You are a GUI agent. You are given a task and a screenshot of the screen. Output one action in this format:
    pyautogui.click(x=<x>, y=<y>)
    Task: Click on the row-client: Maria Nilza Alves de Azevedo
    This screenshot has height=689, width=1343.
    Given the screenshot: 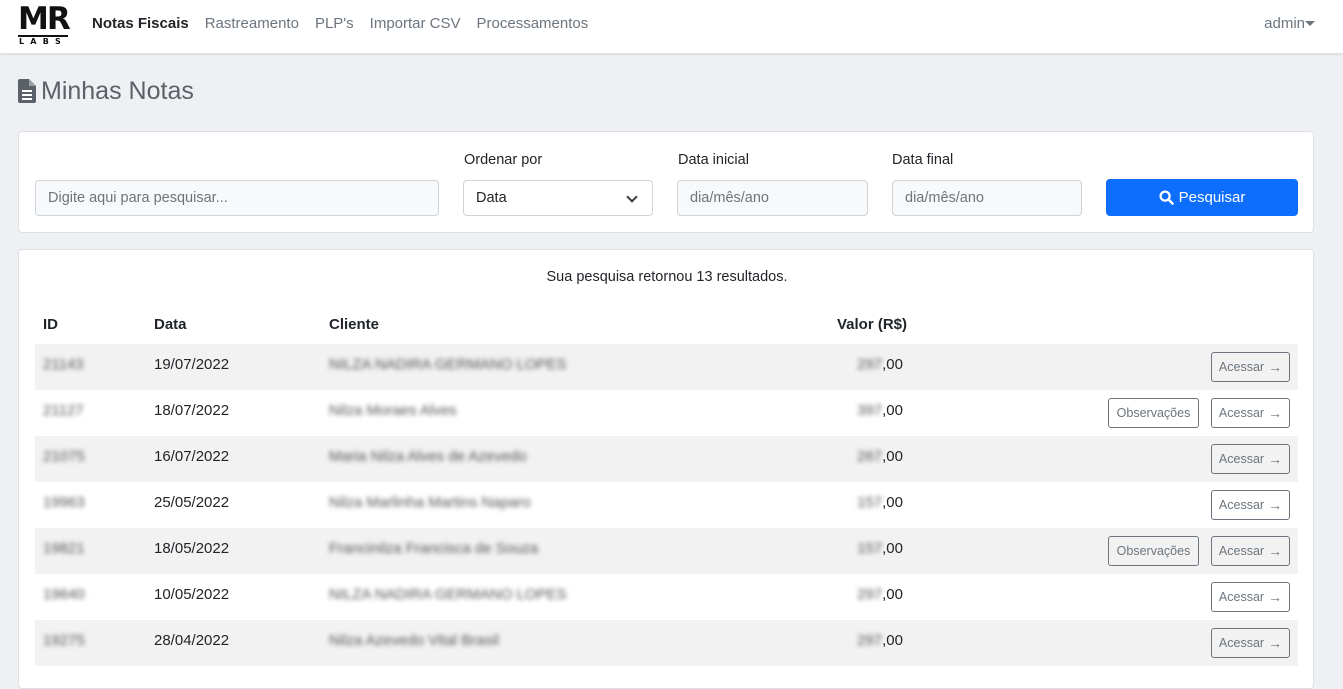 What is the action you would take?
    pyautogui.click(x=428, y=456)
    